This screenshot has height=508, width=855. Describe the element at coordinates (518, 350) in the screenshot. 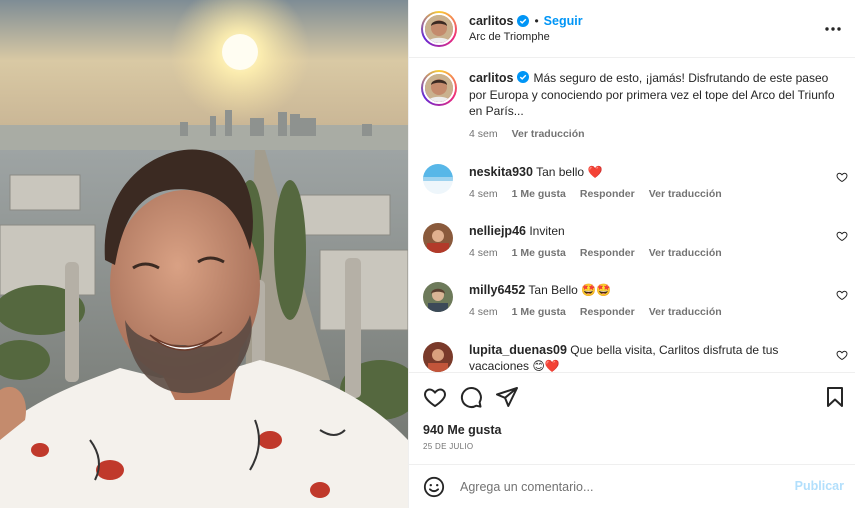

I see `commenter-username: lupita_duenas09` at that location.